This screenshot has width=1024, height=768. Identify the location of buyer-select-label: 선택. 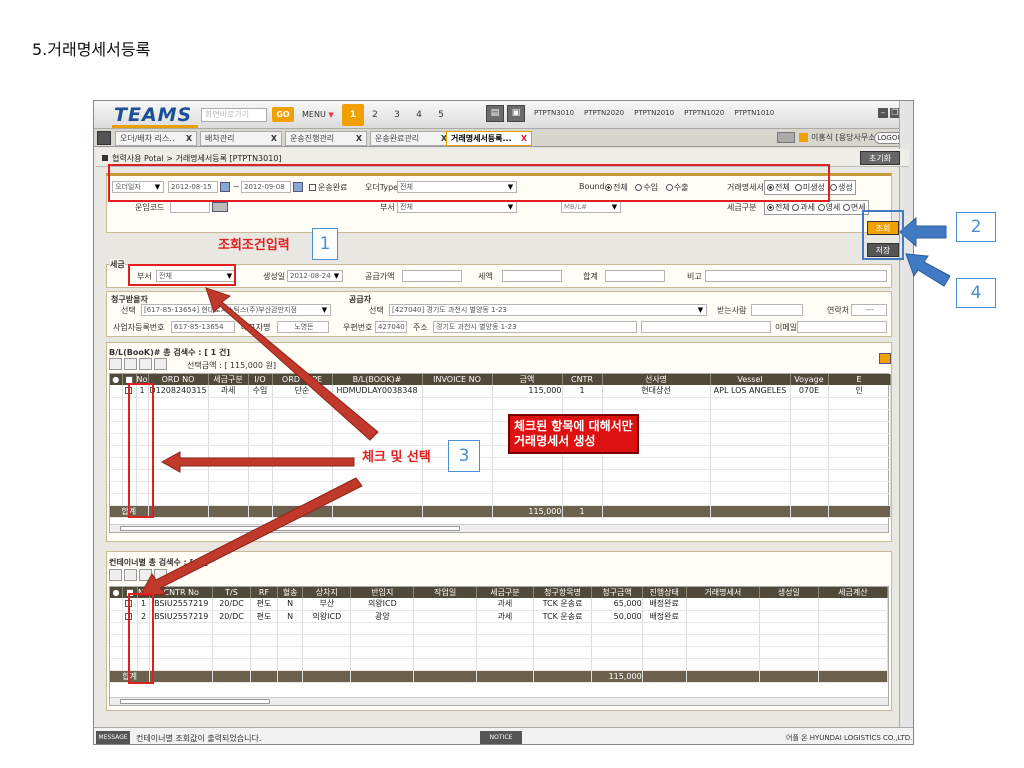
(128, 310).